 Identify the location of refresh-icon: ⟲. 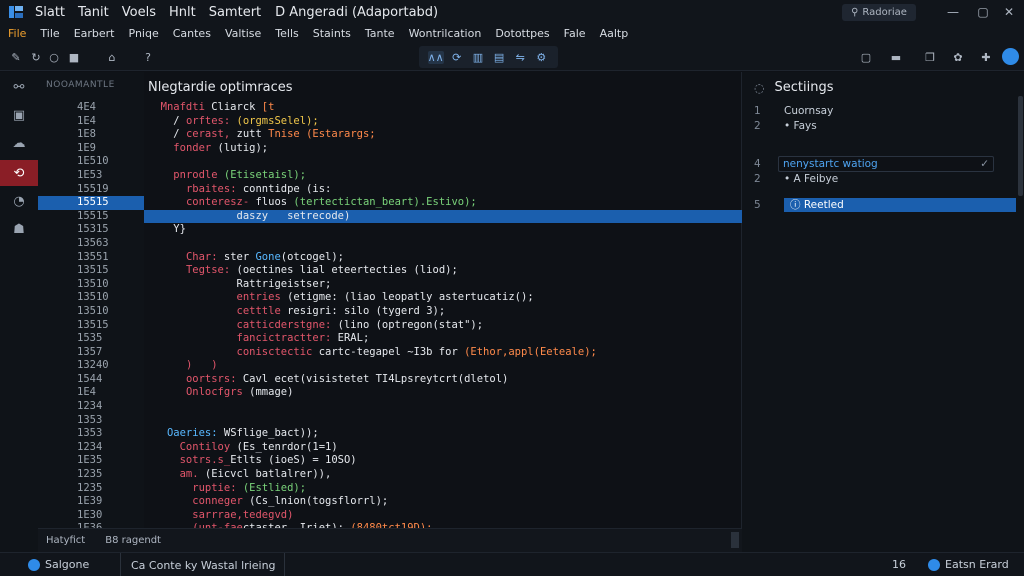
(19, 173).